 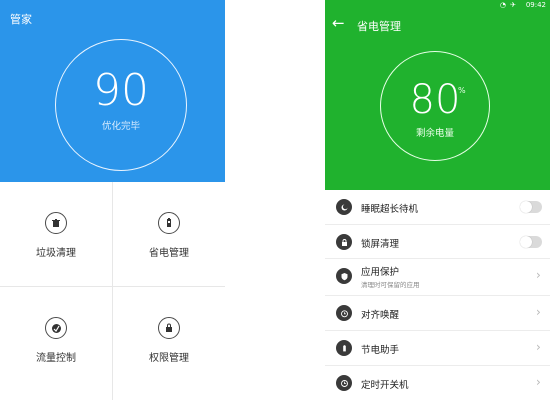 What do you see at coordinates (437, 313) in the screenshot?
I see `list-item-aligned-wakeup` at bounding box center [437, 313].